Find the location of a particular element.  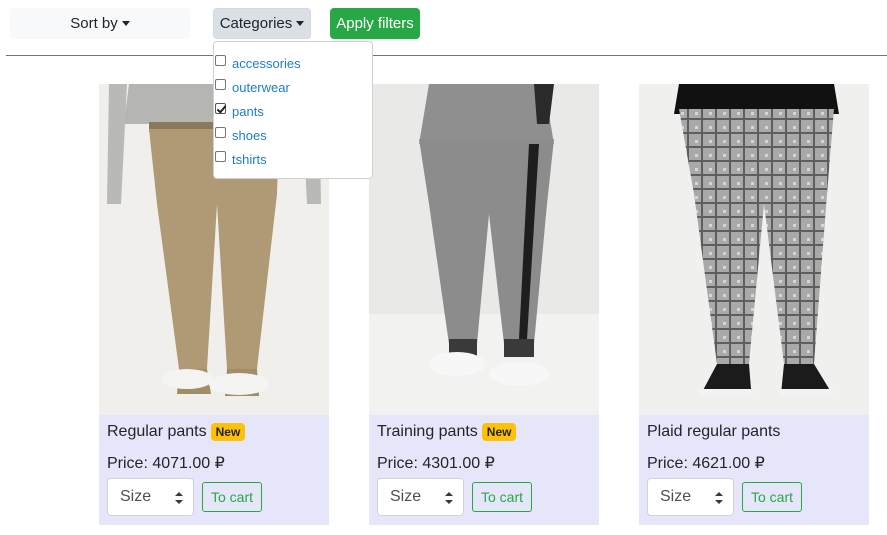

categories-label: Categories is located at coordinates (256, 23).